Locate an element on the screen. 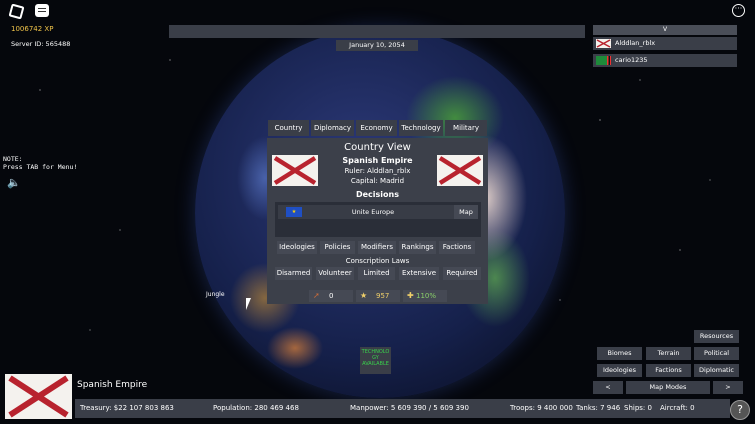 The width and height of the screenshot is (755, 424). top-bar is located at coordinates (377, 31).